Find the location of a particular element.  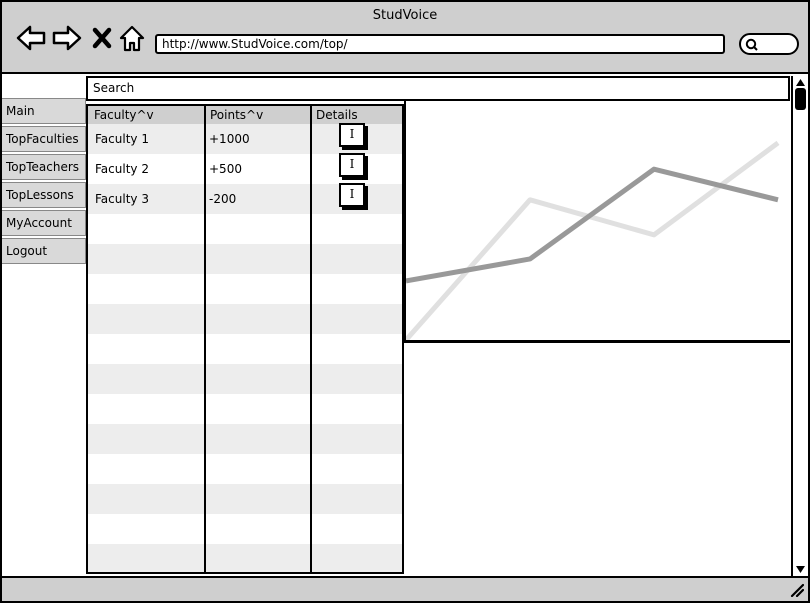

scroll-thumb is located at coordinates (800, 99).